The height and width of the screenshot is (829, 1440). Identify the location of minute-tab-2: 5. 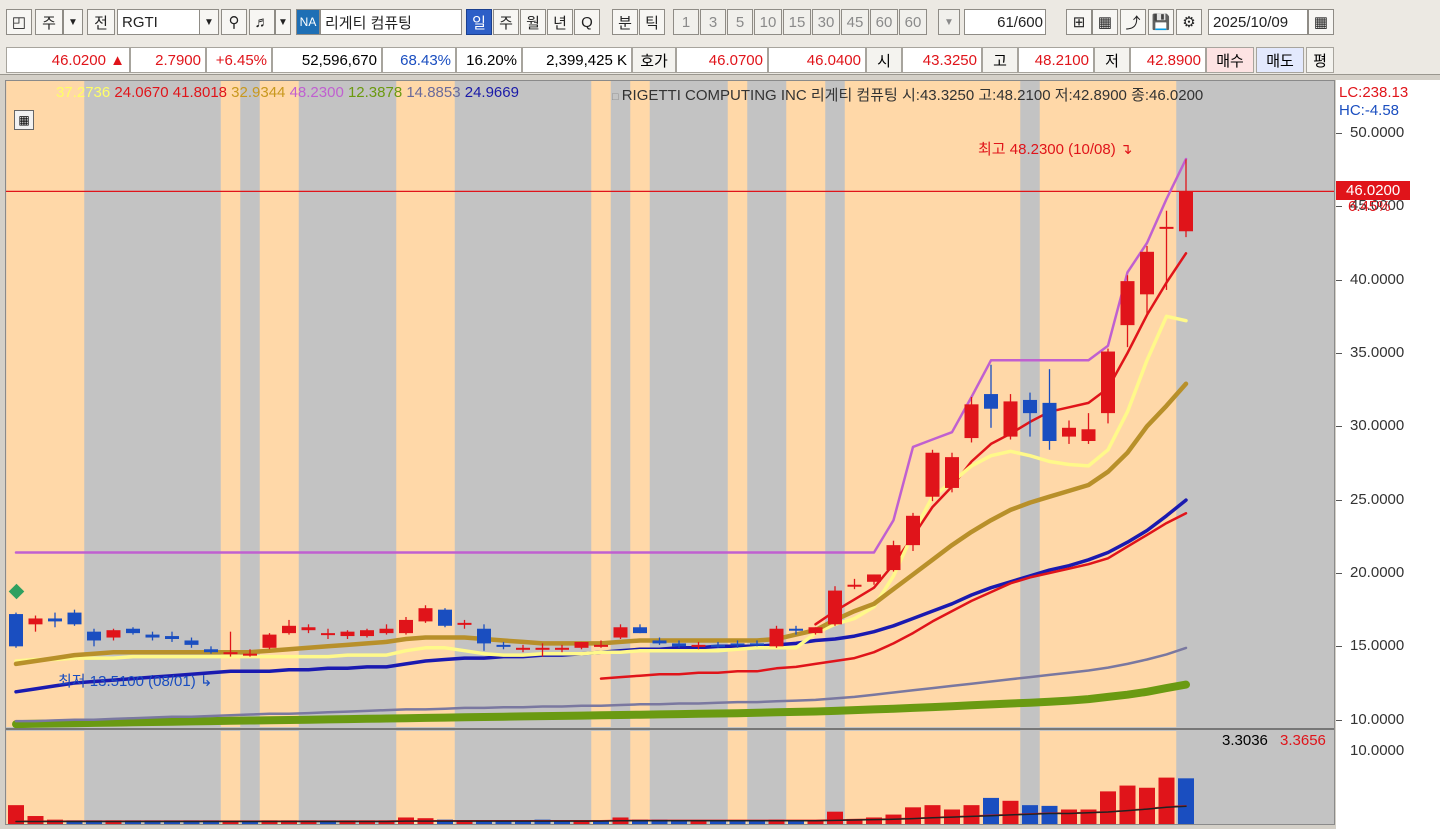
(740, 22).